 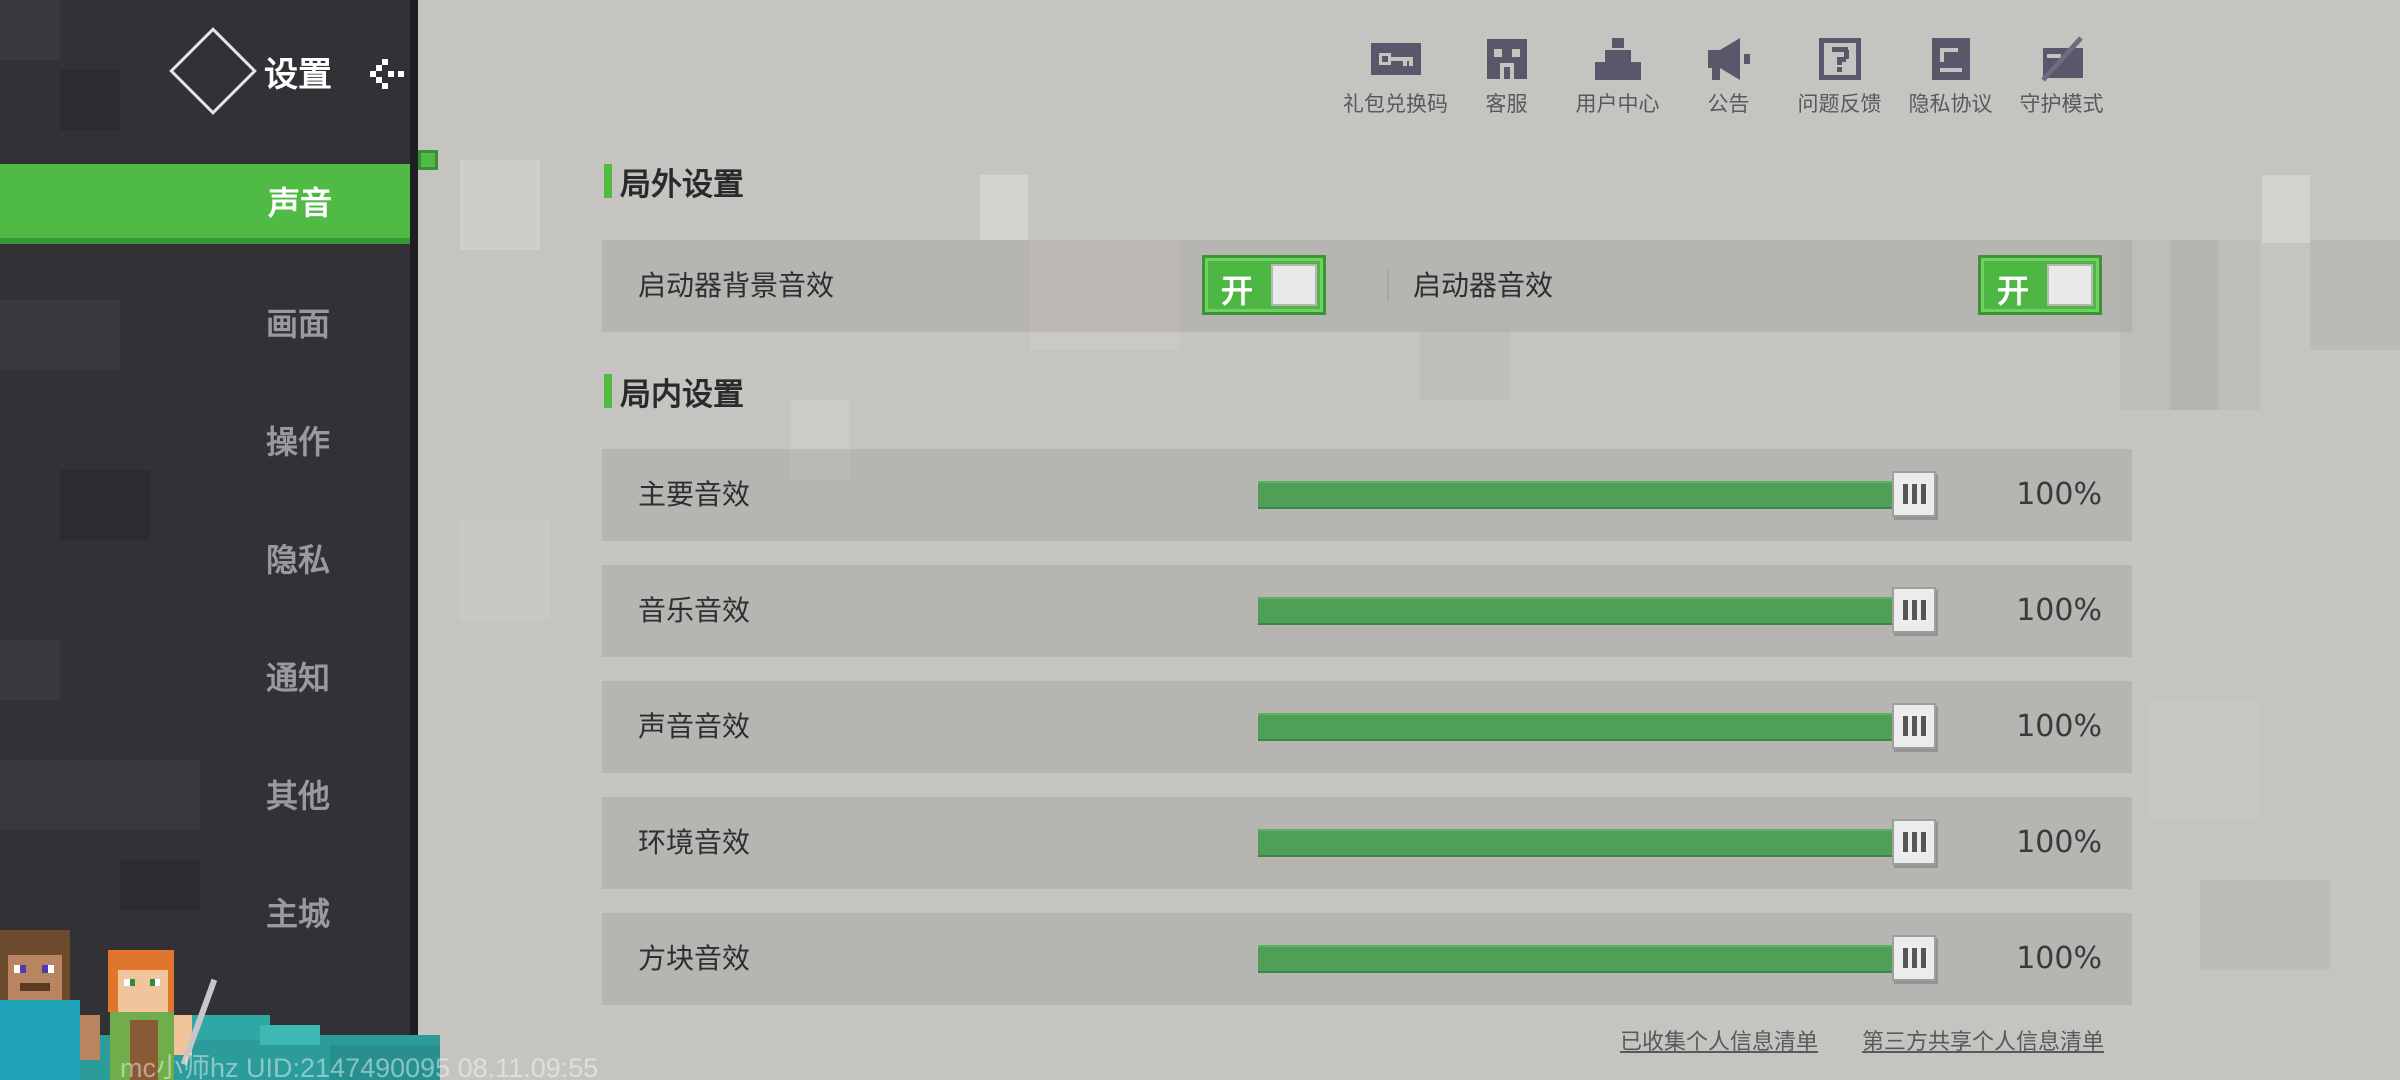 I want to click on slider-row-voice: 声音音效 100%, so click(x=1367, y=727).